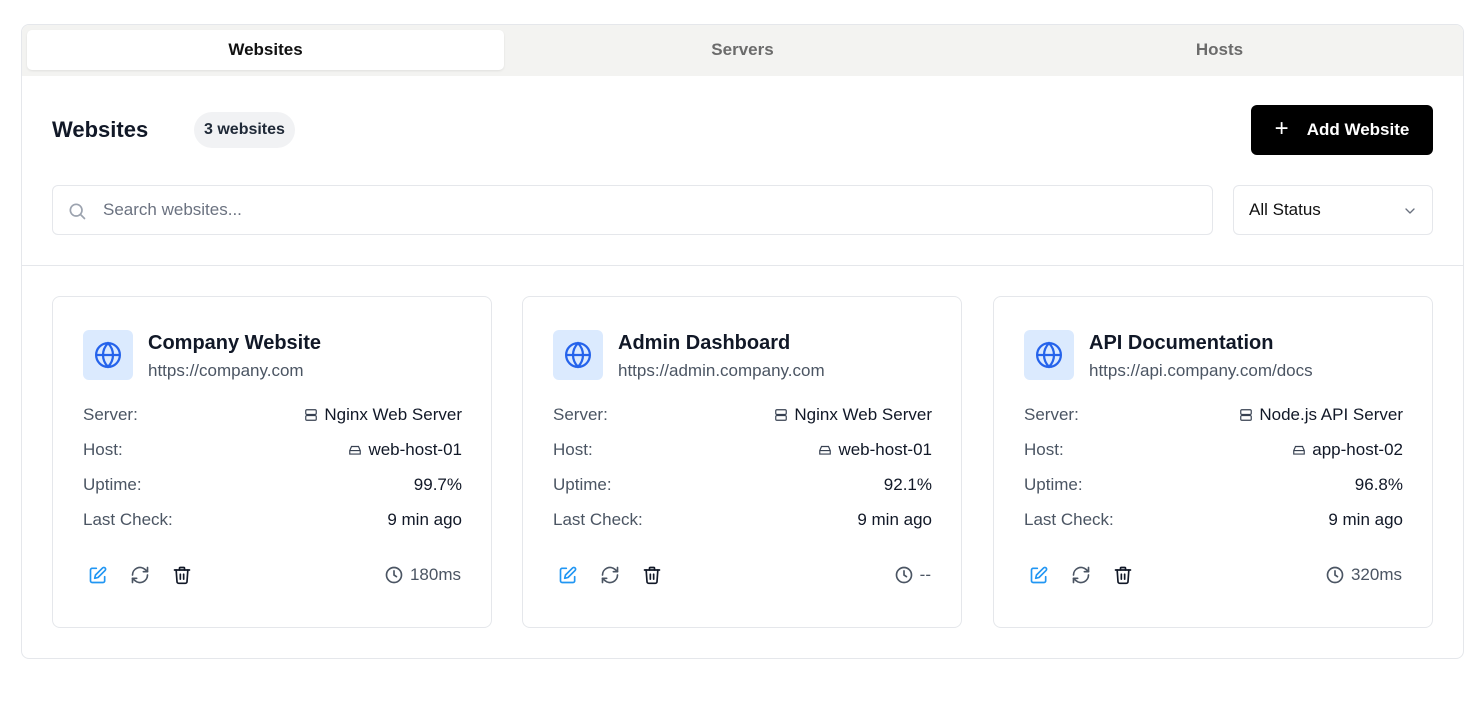 The height and width of the screenshot is (706, 1481). I want to click on website-name: API Documentation, so click(1181, 343).